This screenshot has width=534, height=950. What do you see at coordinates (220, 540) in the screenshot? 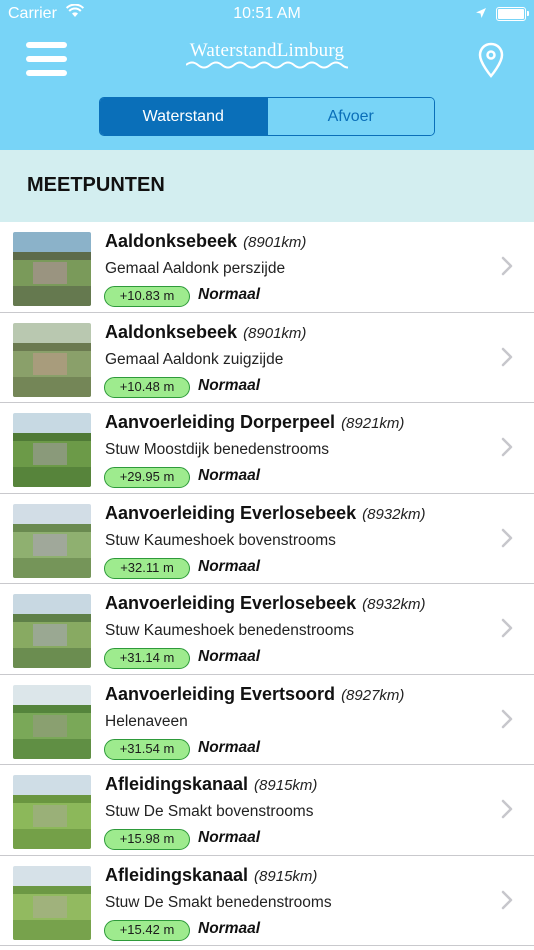
I see `measurement-location: Stuw Kaumeshoek bovenstrooms` at bounding box center [220, 540].